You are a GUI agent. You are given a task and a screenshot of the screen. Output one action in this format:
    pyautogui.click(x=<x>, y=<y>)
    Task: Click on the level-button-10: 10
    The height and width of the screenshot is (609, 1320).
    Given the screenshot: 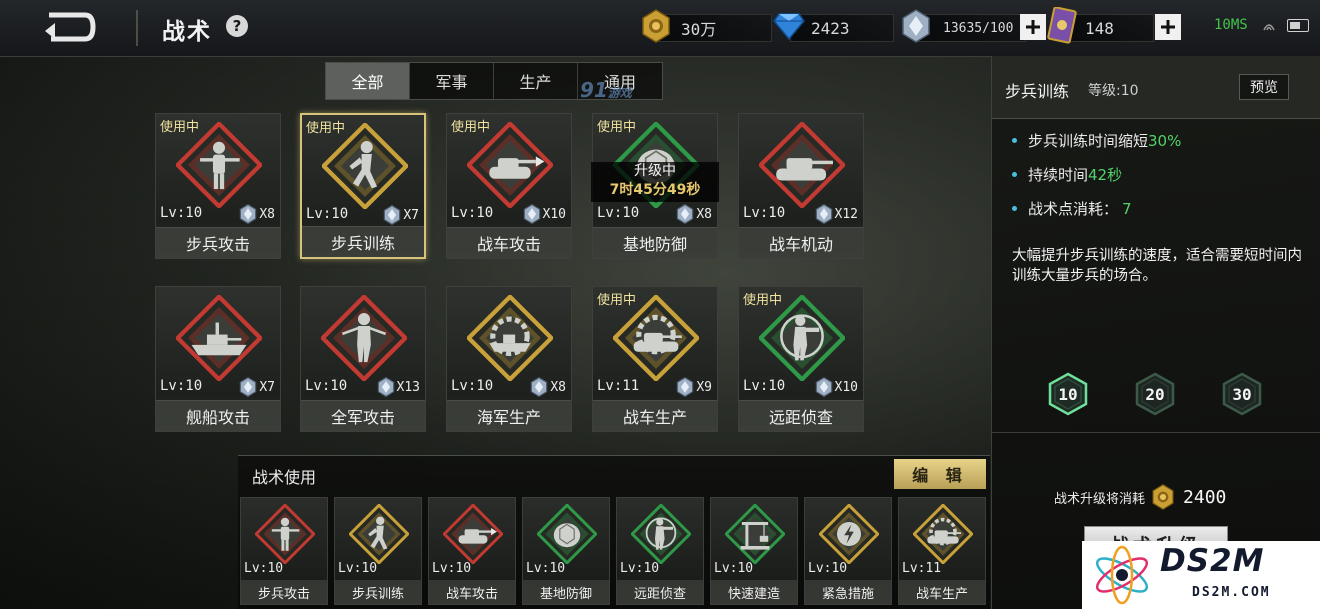 What is the action you would take?
    pyautogui.click(x=1068, y=394)
    